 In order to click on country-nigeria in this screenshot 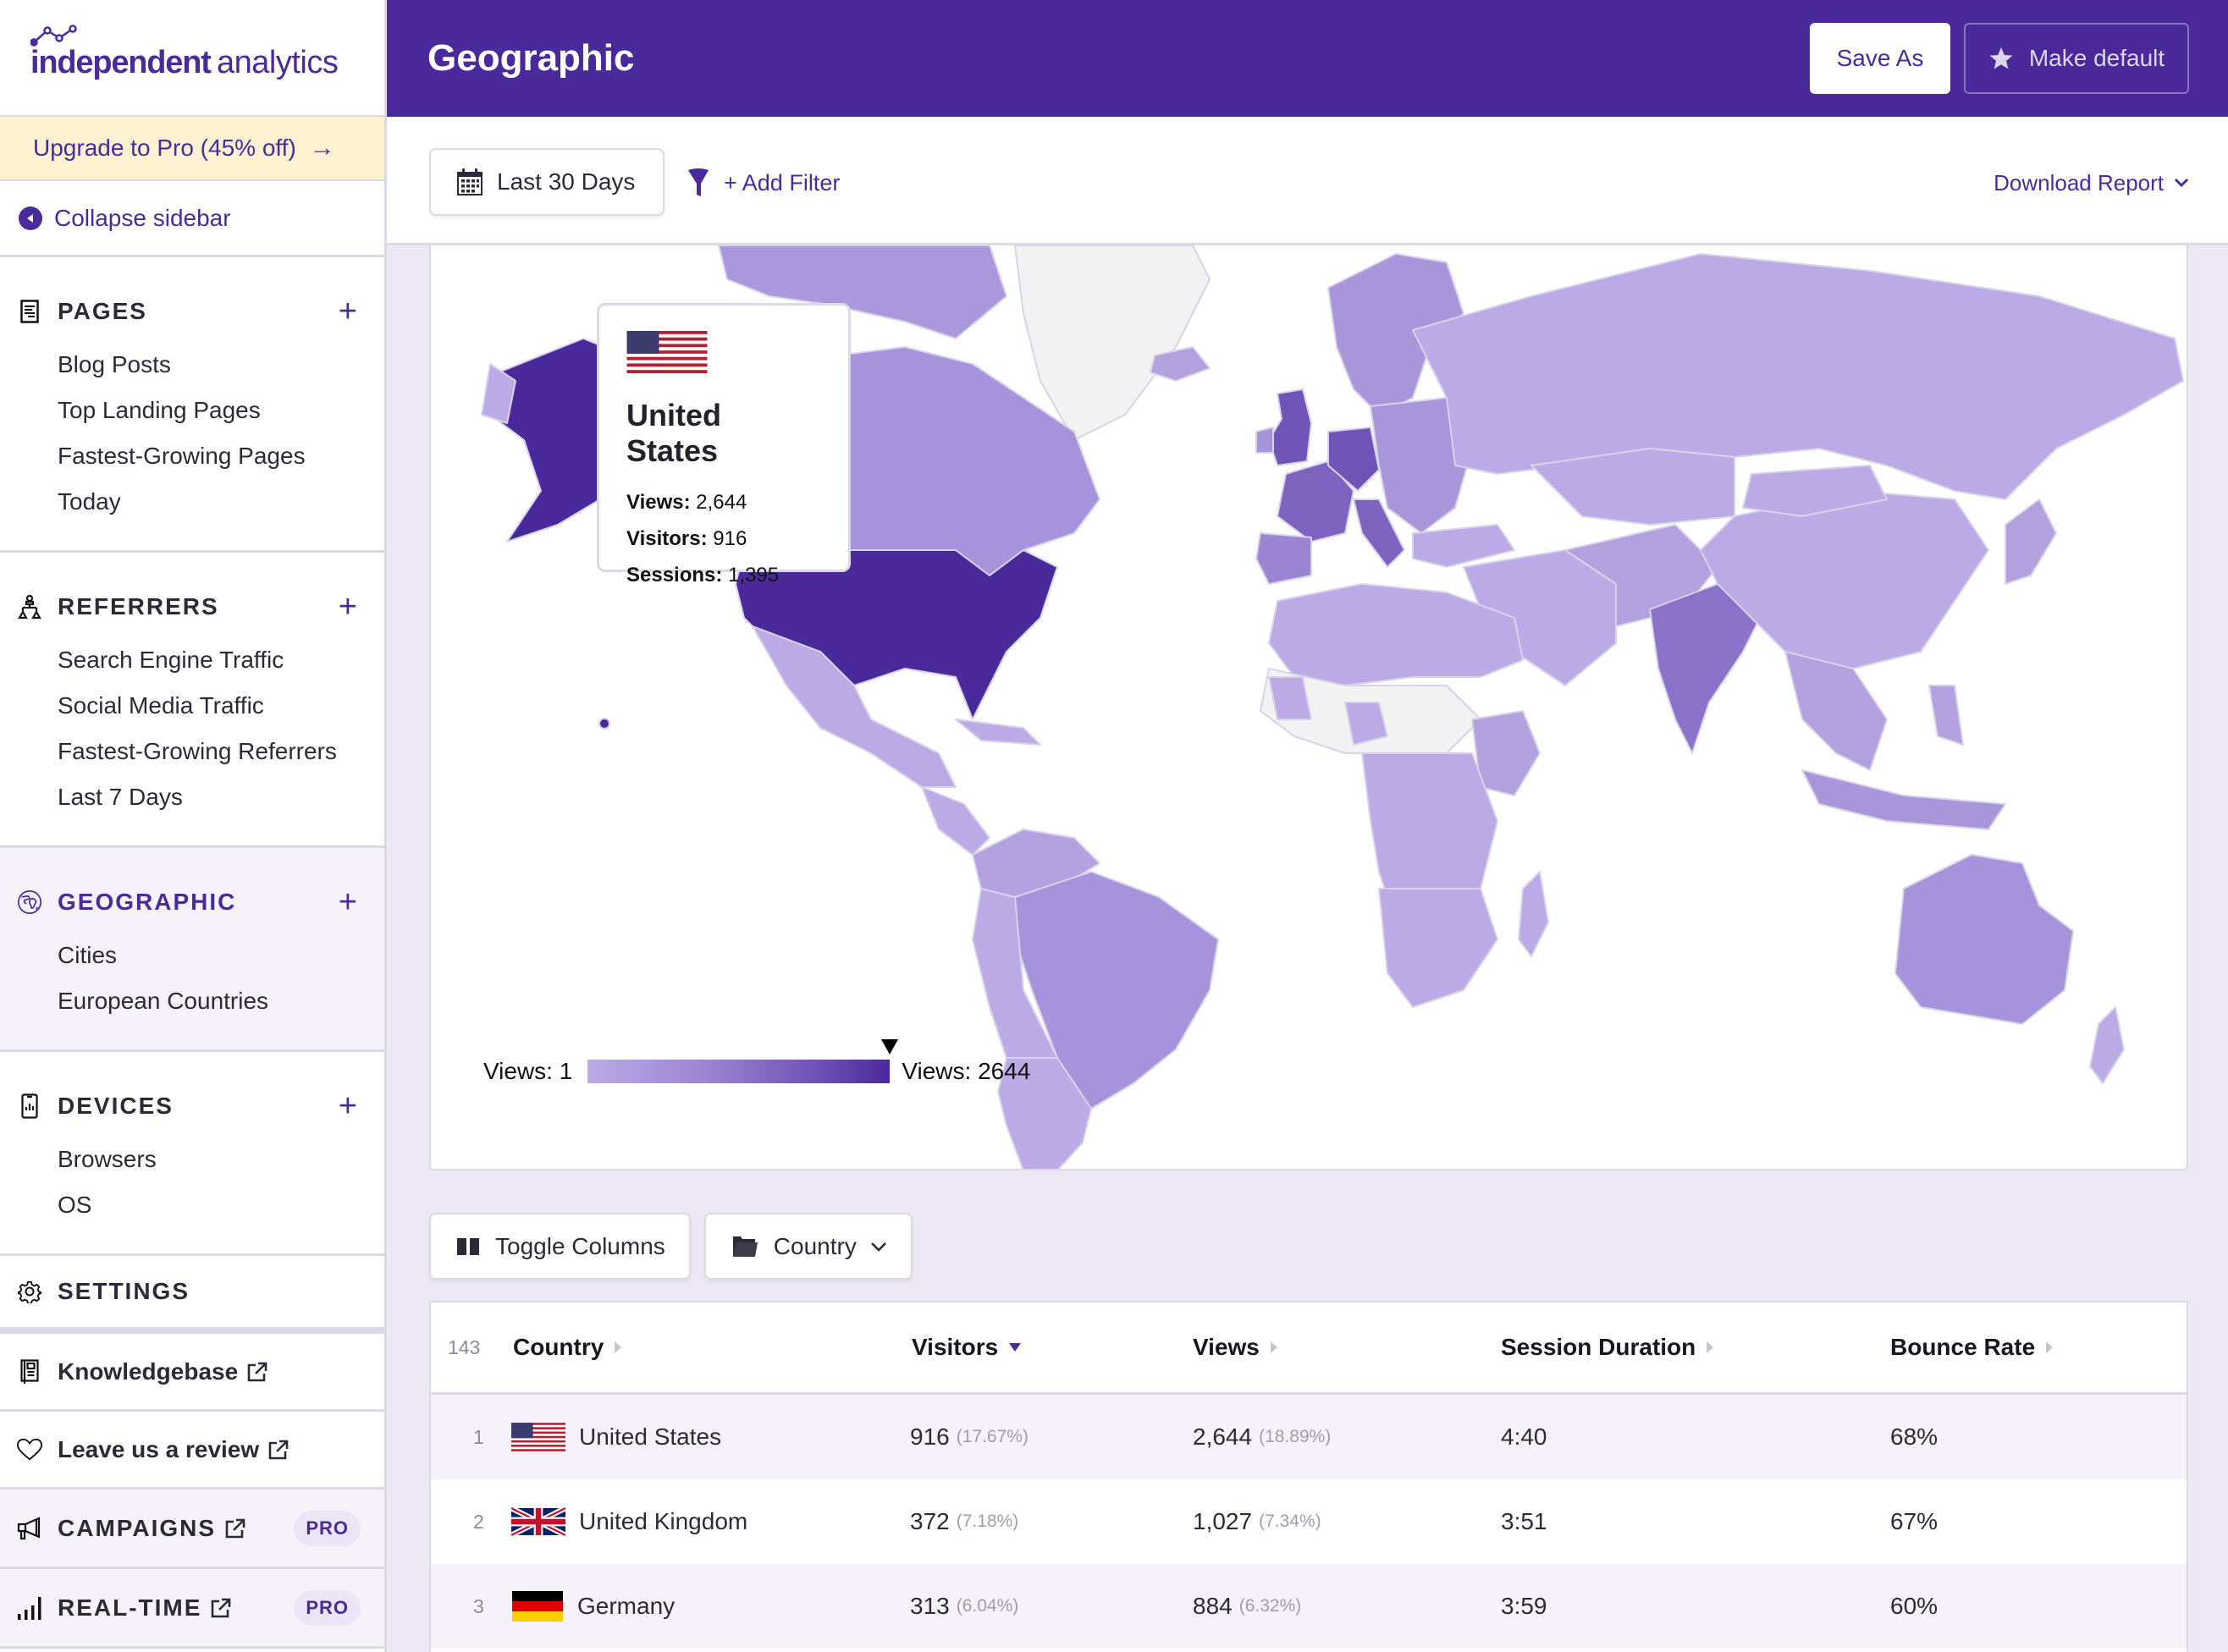, I will do `click(1366, 724)`.